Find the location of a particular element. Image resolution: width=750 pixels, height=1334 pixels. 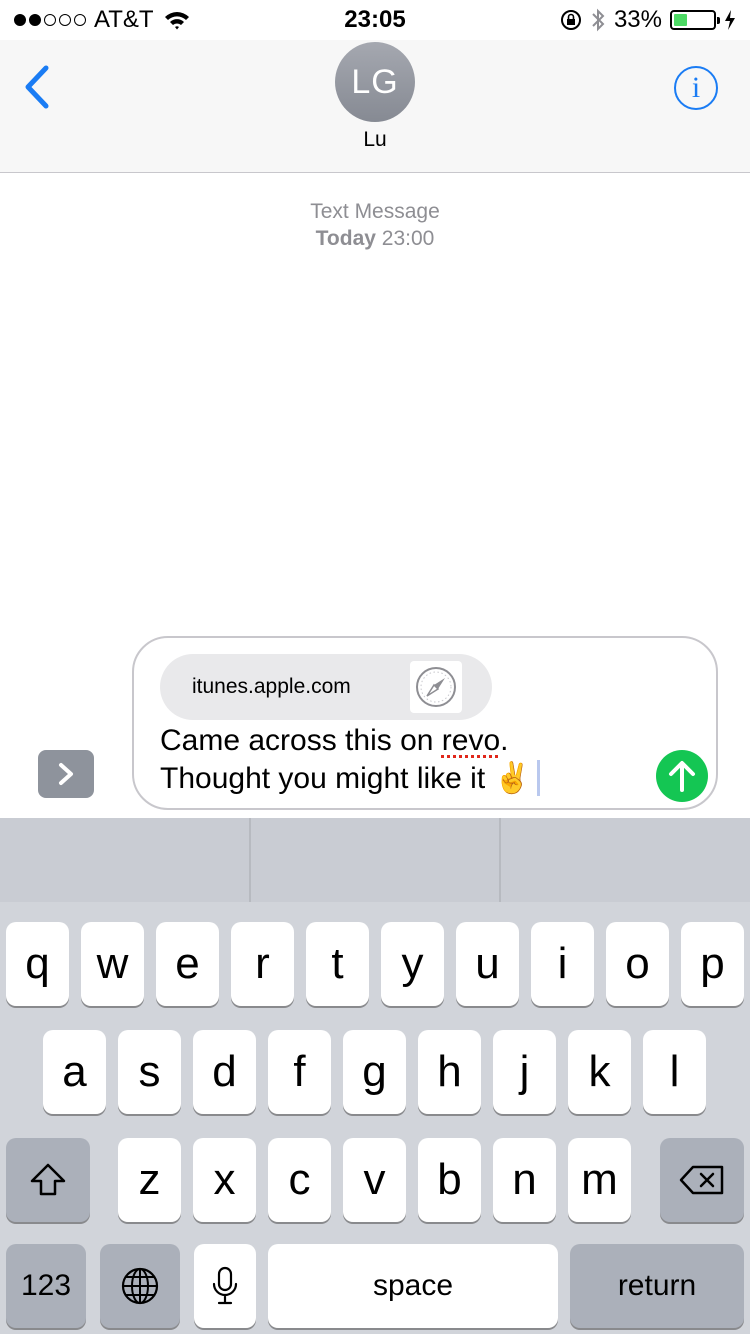

battery-percent: 33% is located at coordinates (637, 19).